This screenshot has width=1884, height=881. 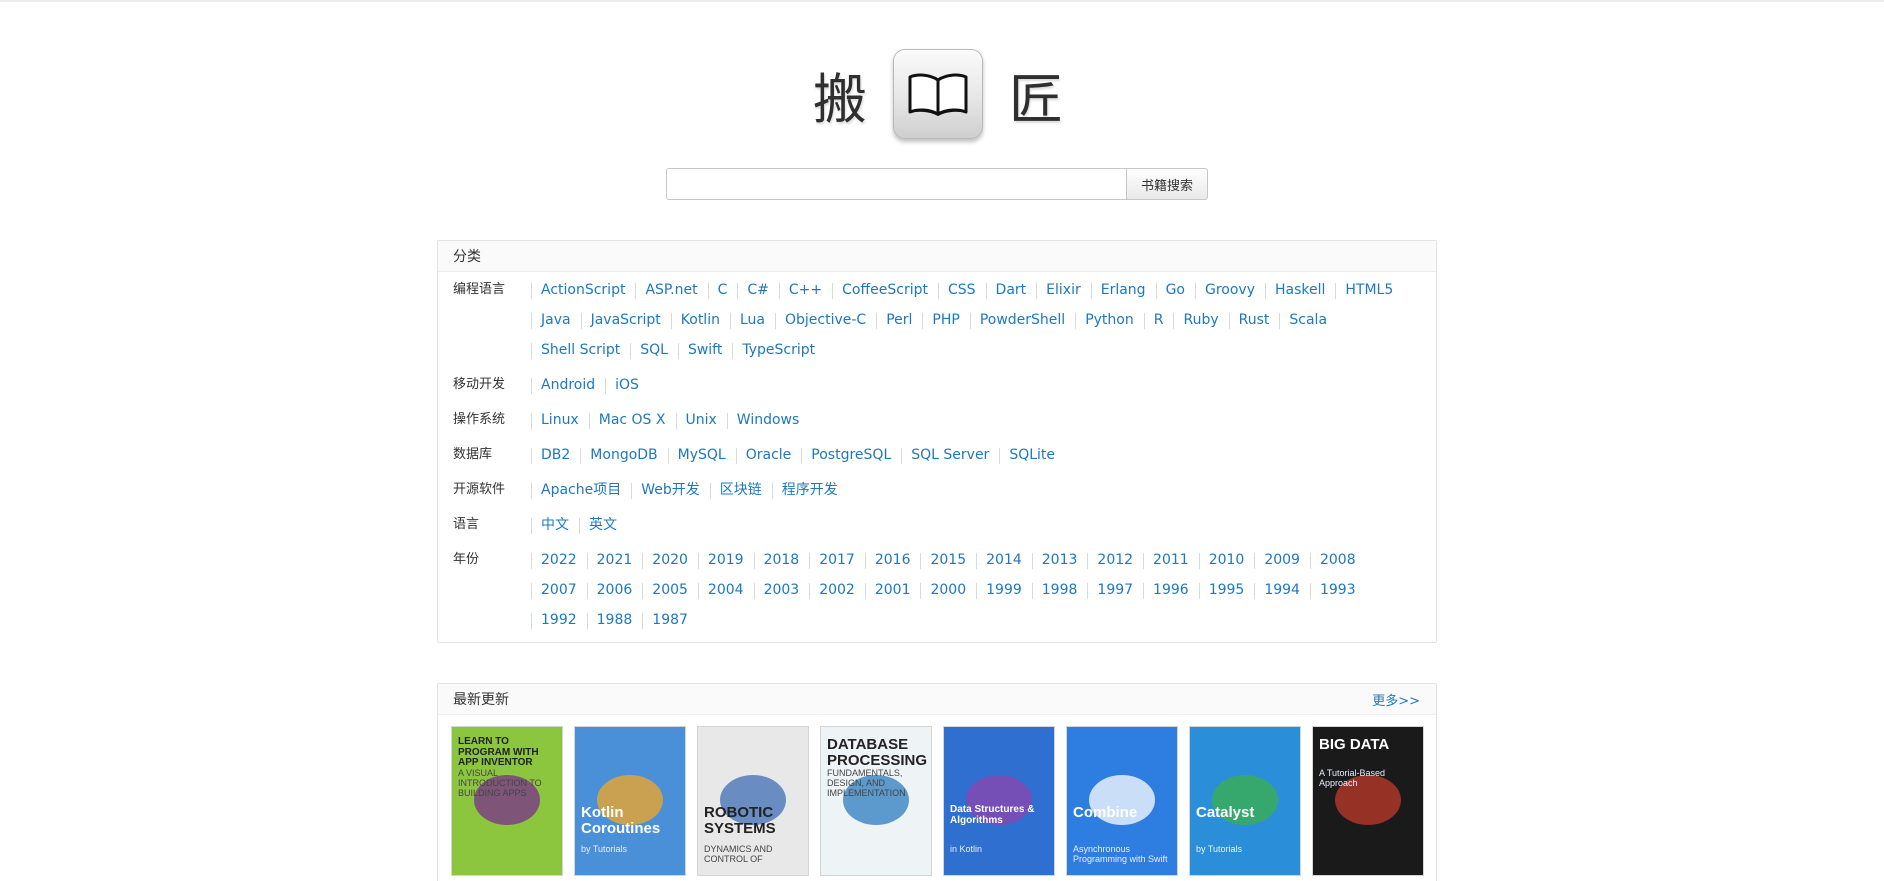 I want to click on category-link: C, so click(x=722, y=290).